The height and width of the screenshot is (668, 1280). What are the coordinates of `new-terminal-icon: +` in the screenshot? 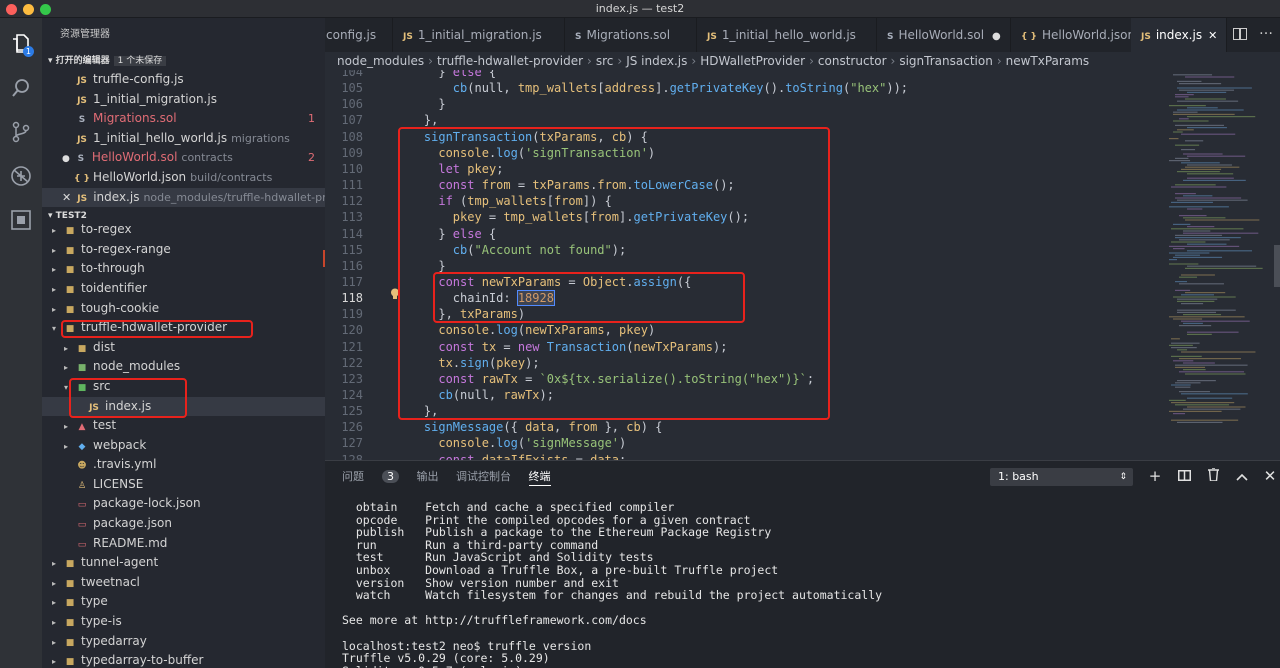 It's located at (1155, 476).